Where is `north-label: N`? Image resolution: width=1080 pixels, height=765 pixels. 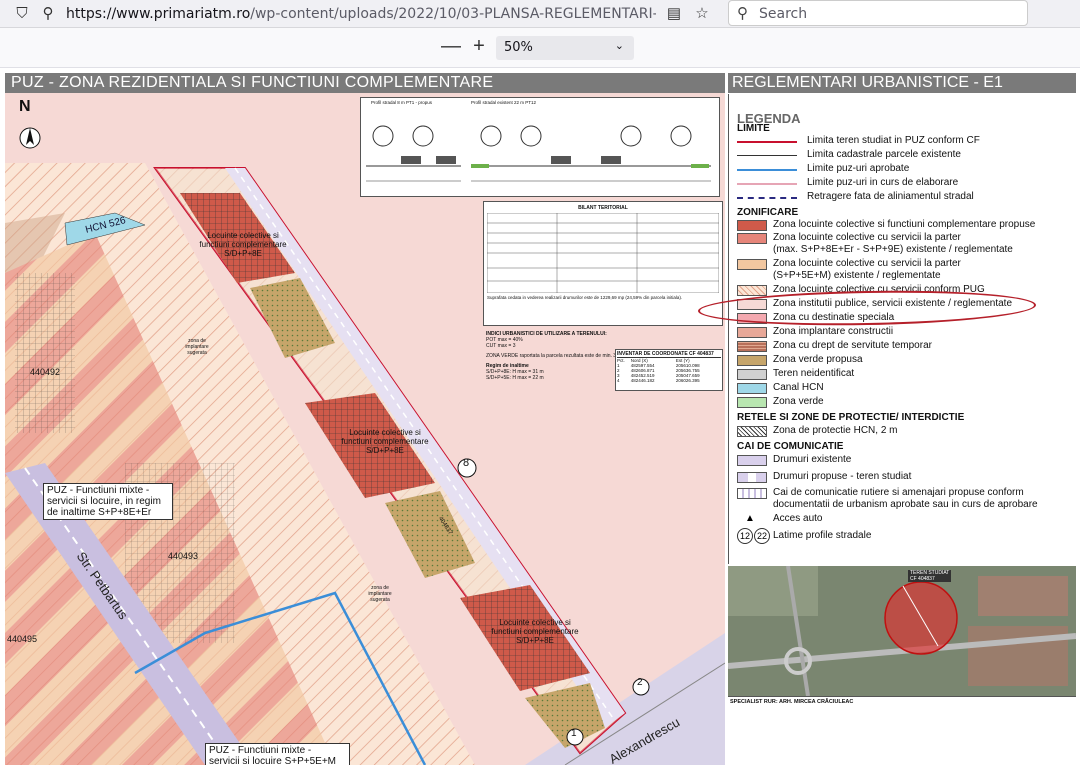 north-label: N is located at coordinates (25, 106).